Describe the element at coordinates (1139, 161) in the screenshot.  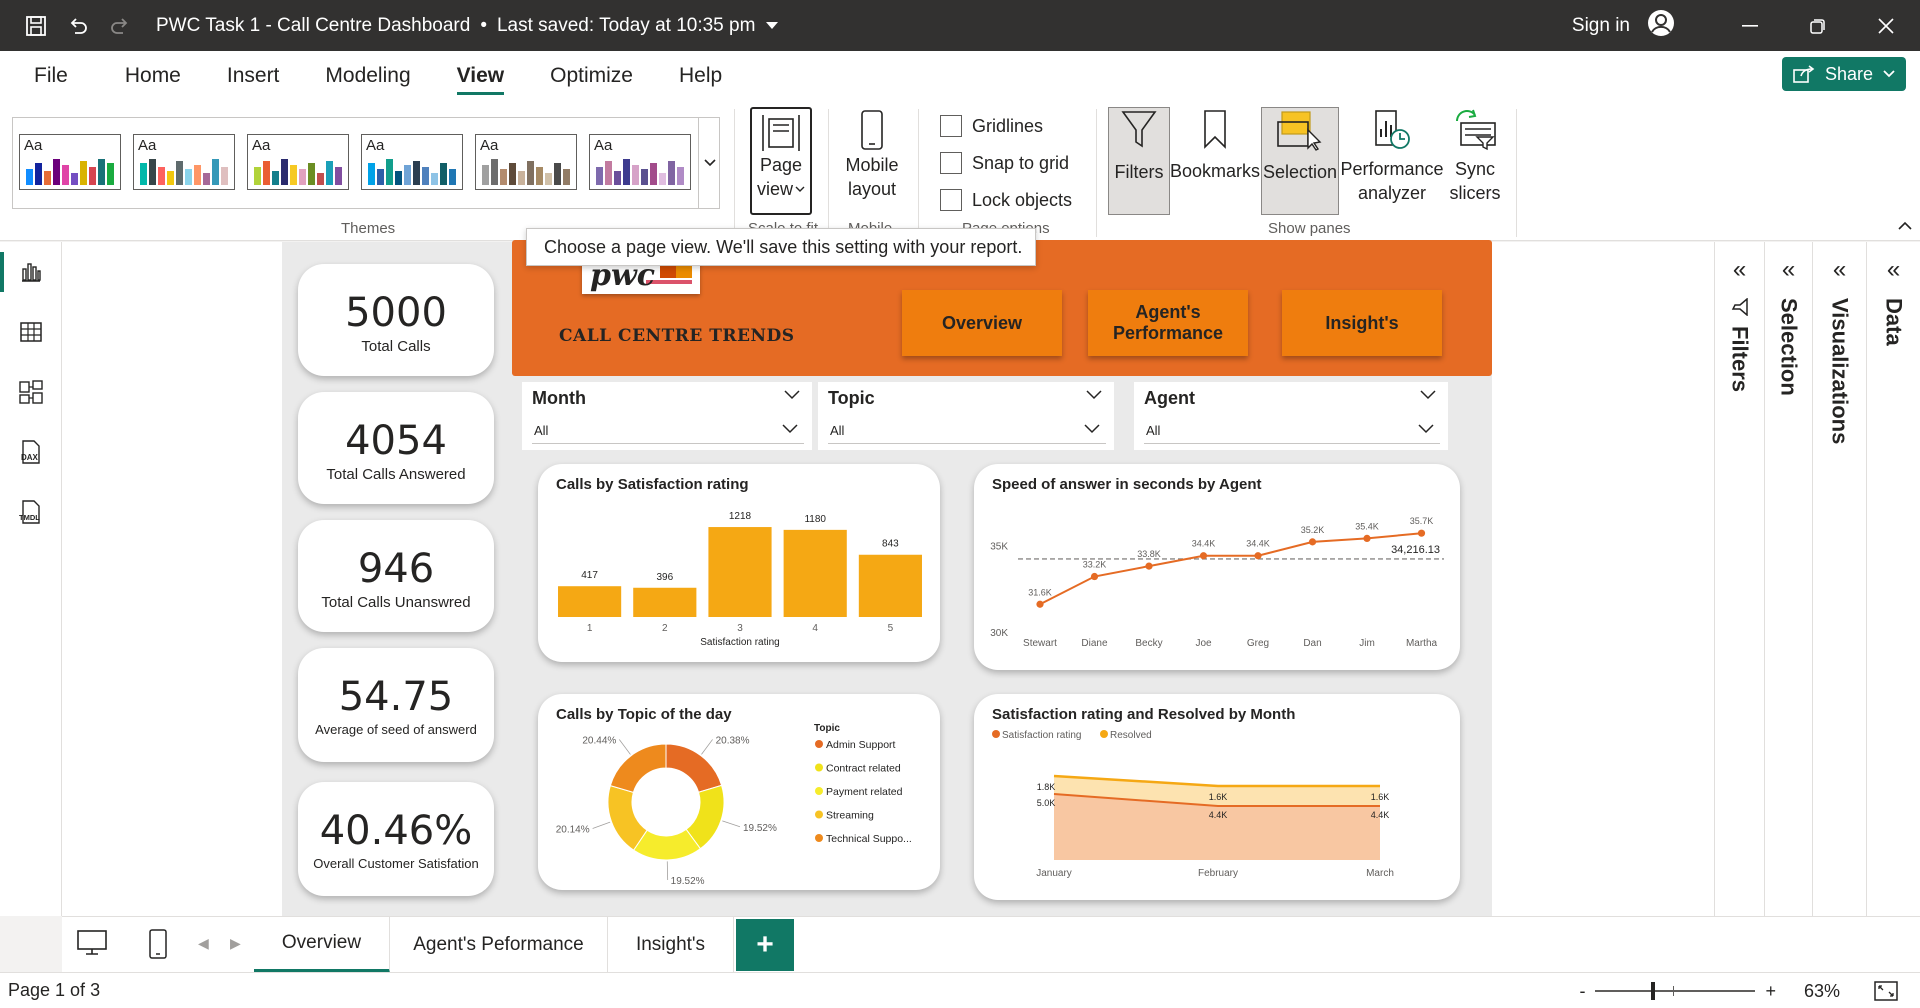
I see `filters-pane-button: Filters` at that location.